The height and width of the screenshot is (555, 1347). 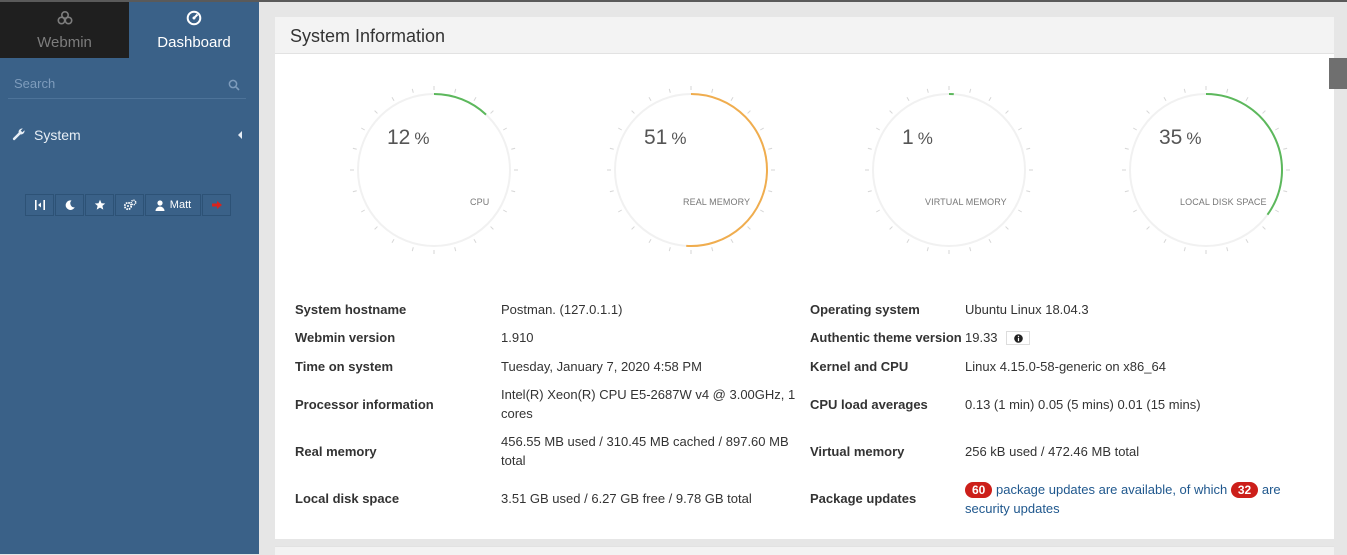 What do you see at coordinates (726, 170) in the screenshot?
I see `gauge-value-arc` at bounding box center [726, 170].